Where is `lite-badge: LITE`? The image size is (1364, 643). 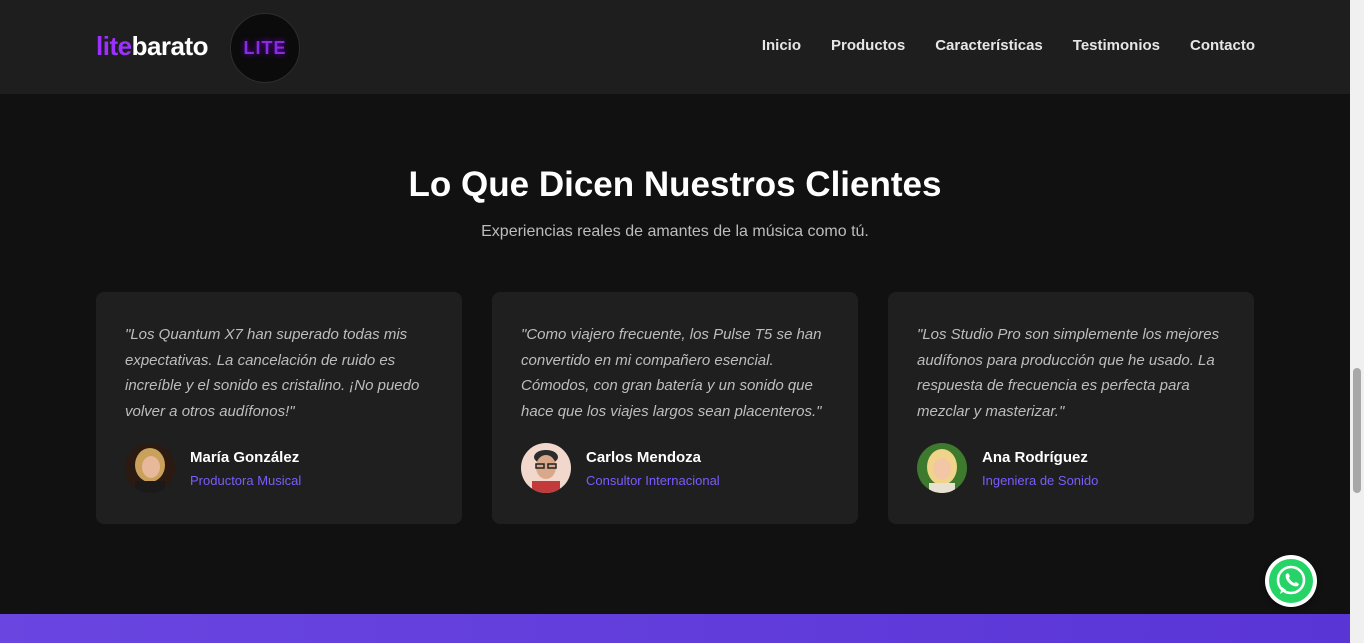 lite-badge: LITE is located at coordinates (265, 48).